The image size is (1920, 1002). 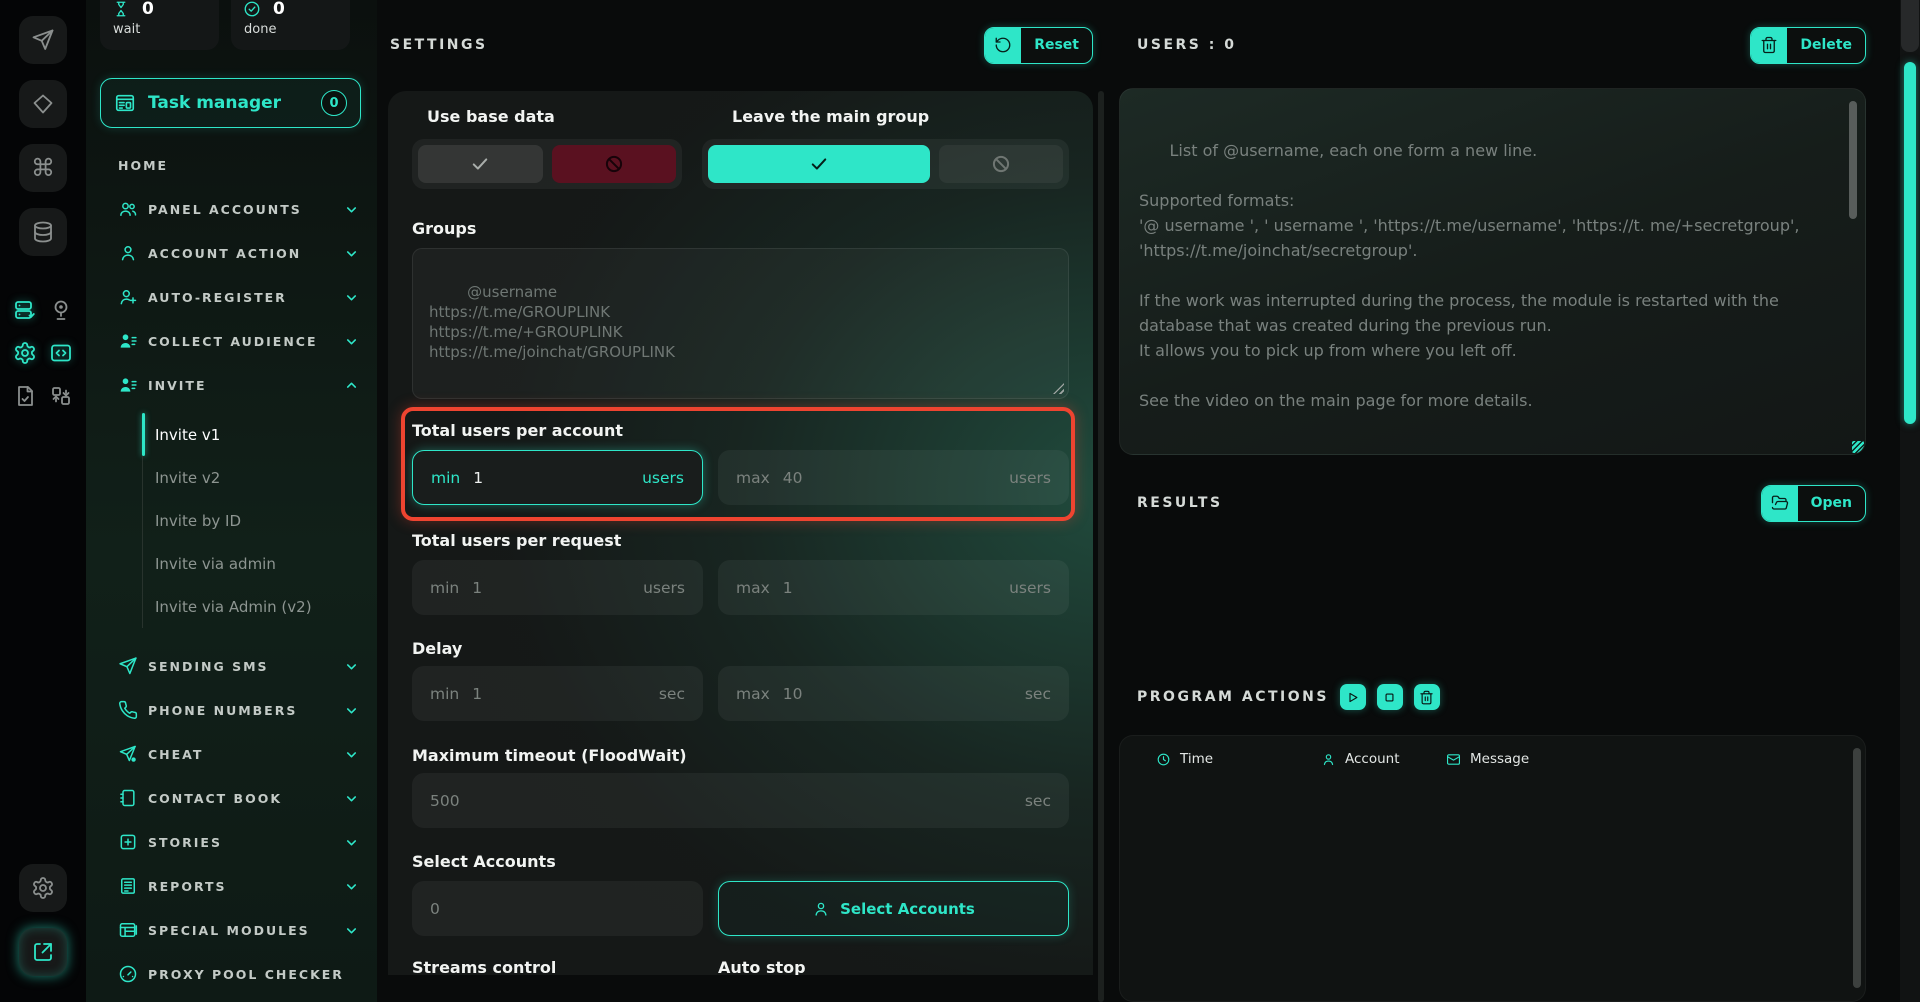 What do you see at coordinates (1197, 759) in the screenshot?
I see `column-label: Time` at bounding box center [1197, 759].